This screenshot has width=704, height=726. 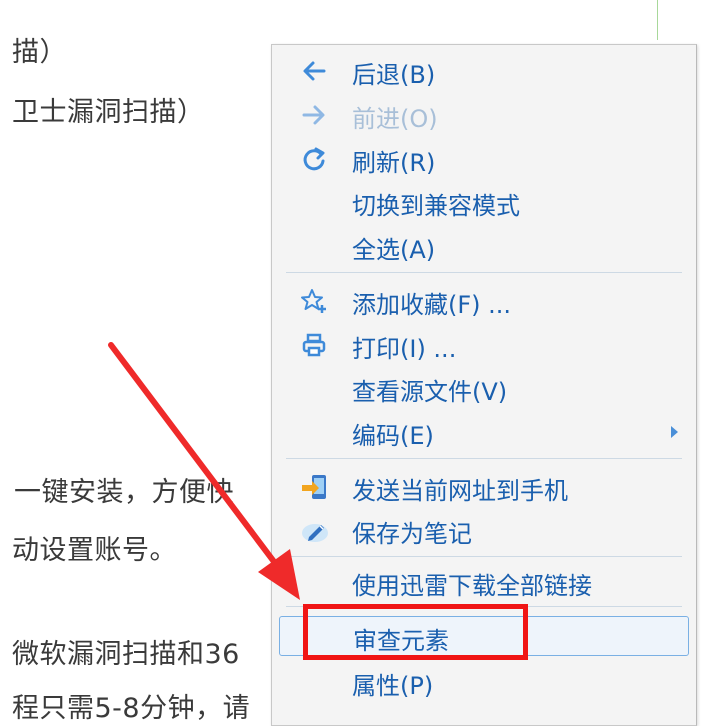 What do you see at coordinates (204, 471) in the screenshot?
I see `annotation-arrow-icon` at bounding box center [204, 471].